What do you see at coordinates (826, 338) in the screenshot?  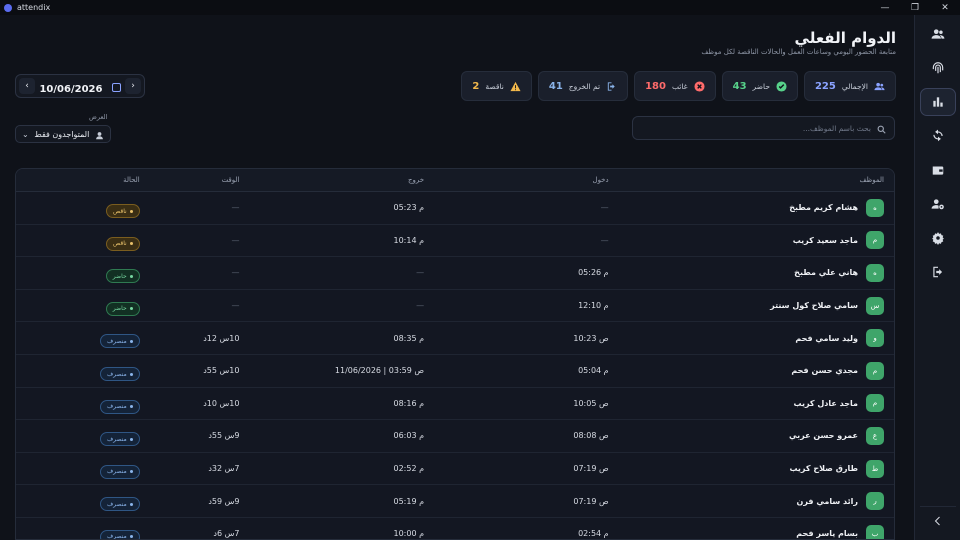 I see `employee-name: وليد سامي فحم` at bounding box center [826, 338].